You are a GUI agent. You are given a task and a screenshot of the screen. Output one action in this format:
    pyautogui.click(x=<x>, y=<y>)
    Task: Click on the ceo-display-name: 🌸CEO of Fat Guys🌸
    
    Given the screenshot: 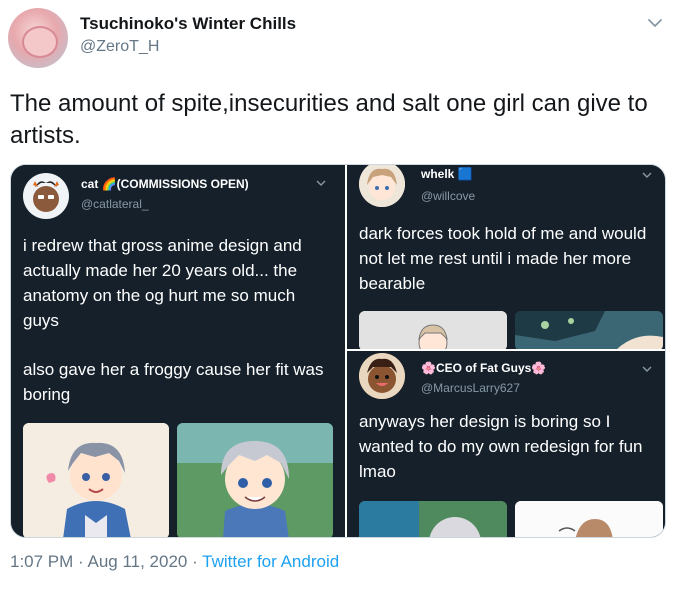 What is the action you would take?
    pyautogui.click(x=484, y=368)
    